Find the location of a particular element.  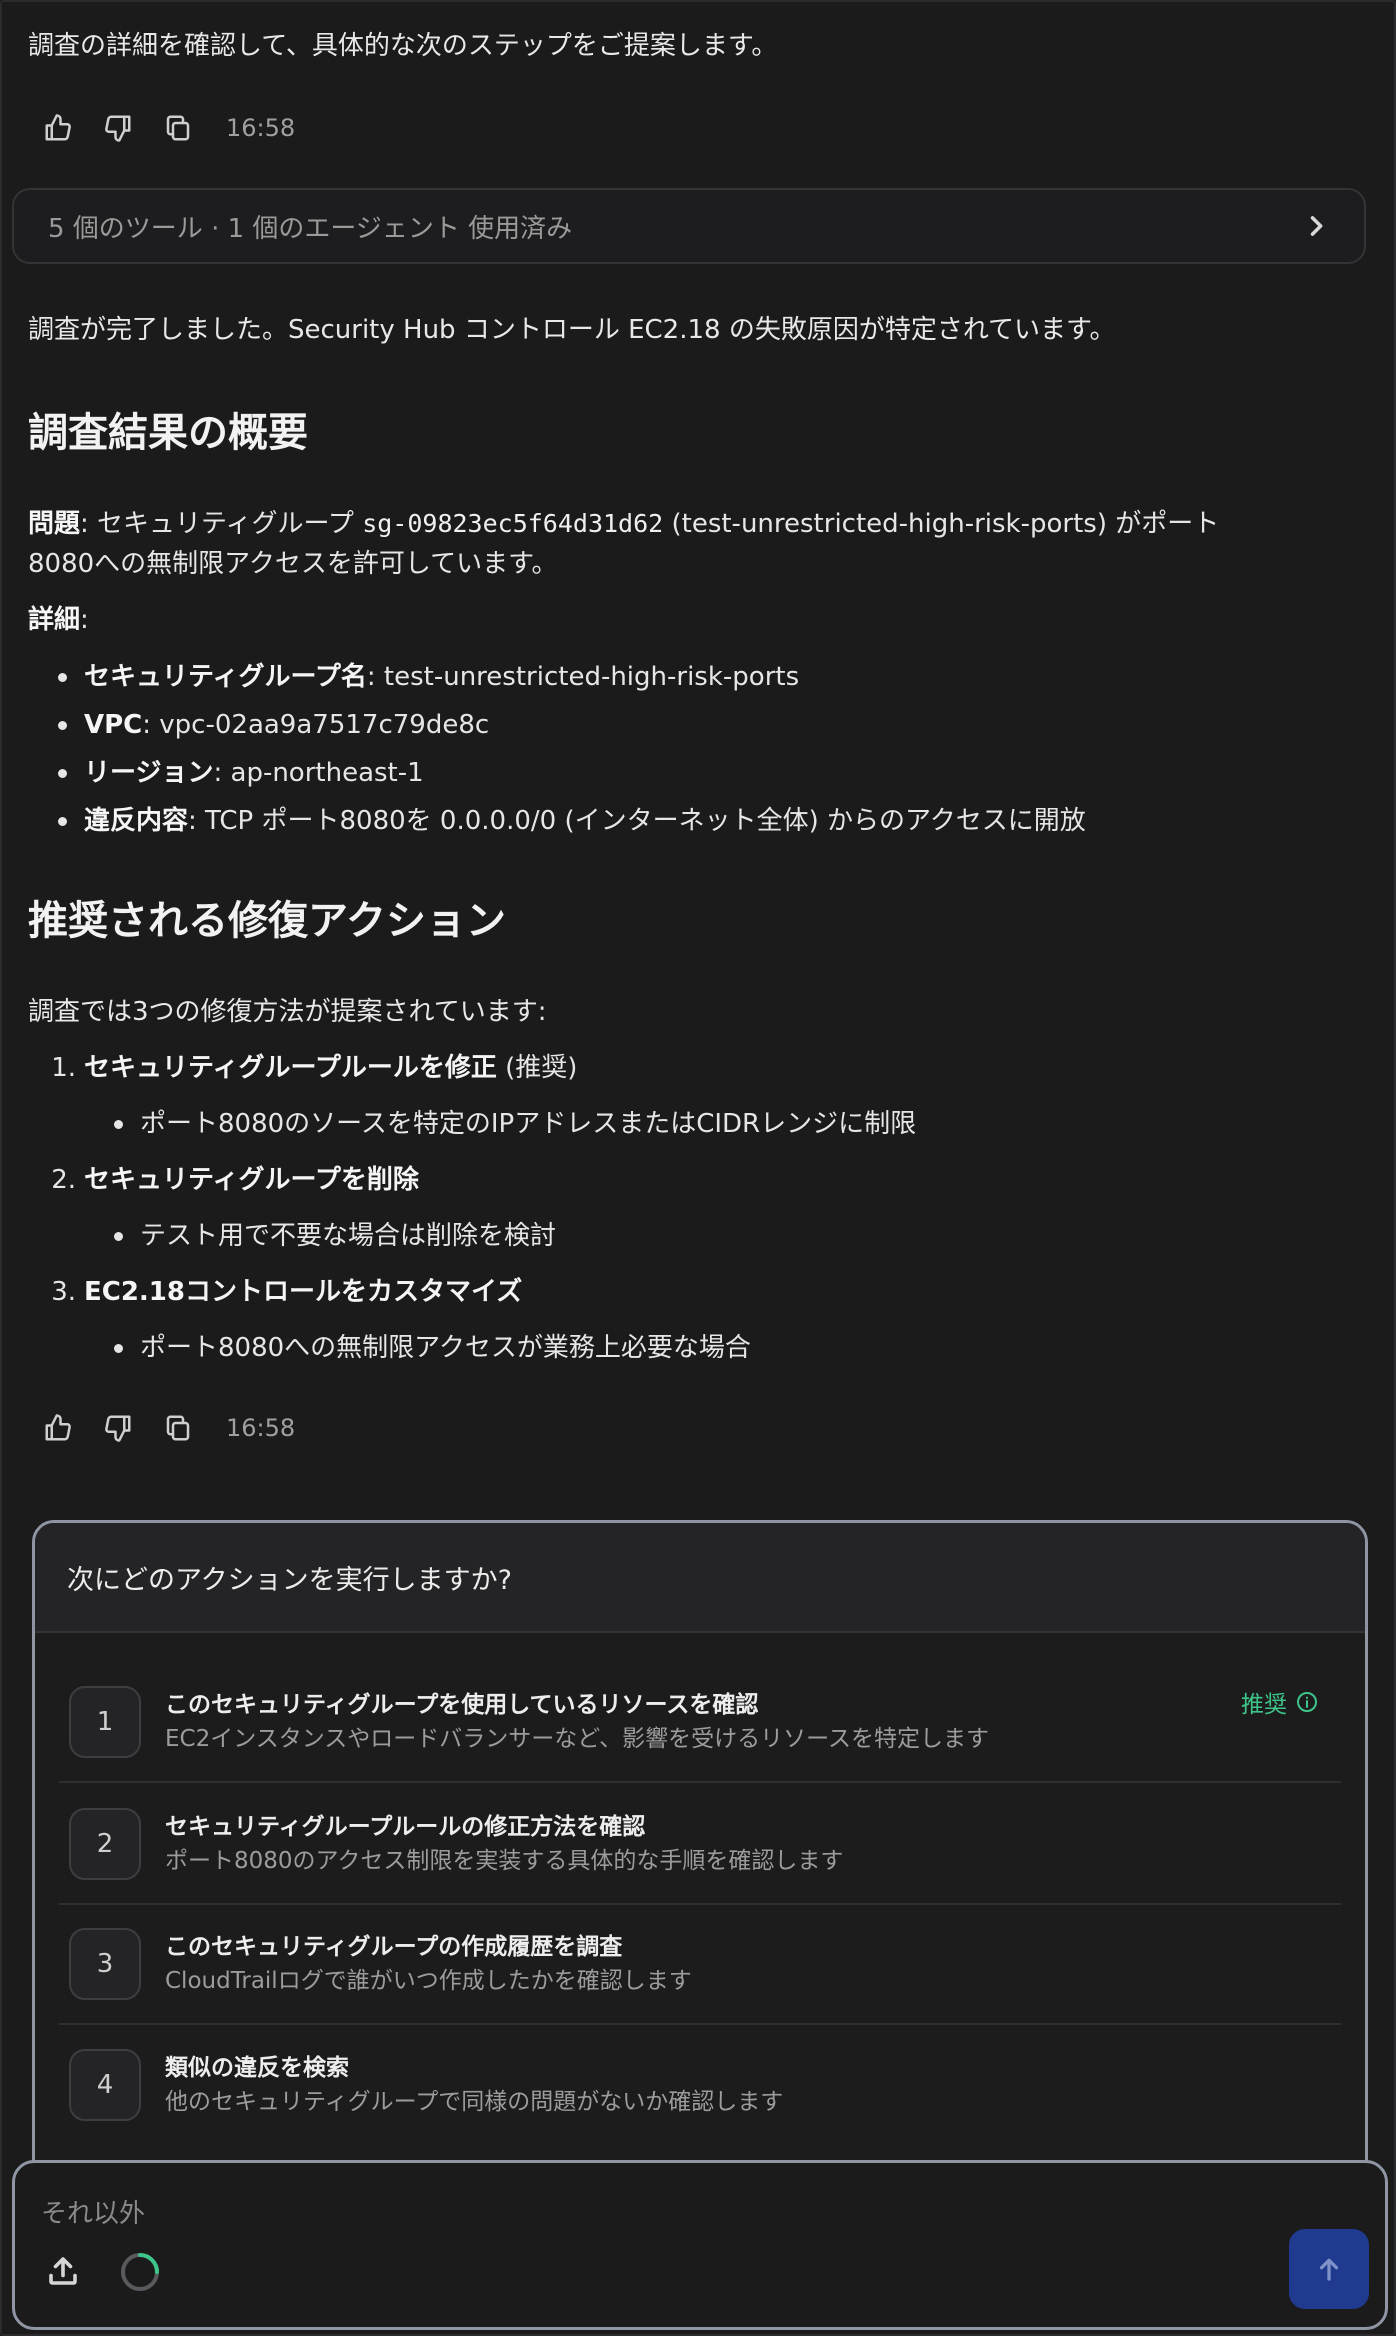

remediation-number: 1. is located at coordinates (63, 1068).